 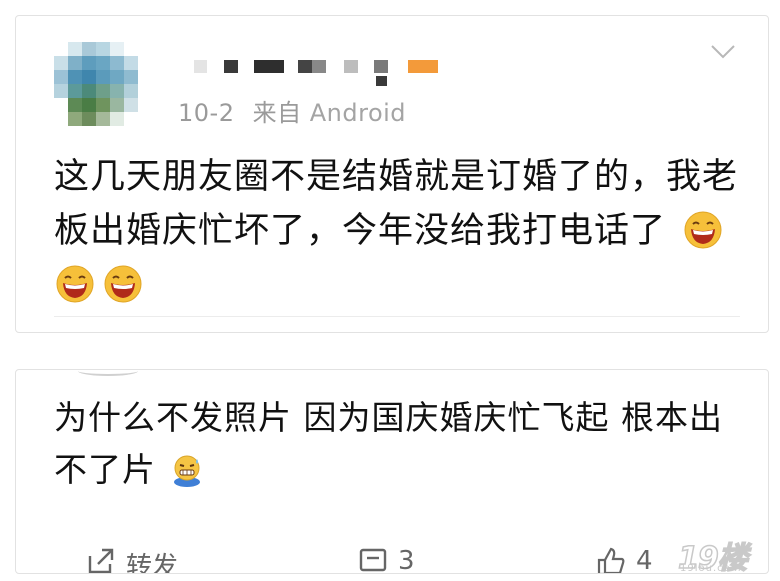 What do you see at coordinates (152, 563) in the screenshot?
I see `repost-label: 转发` at bounding box center [152, 563].